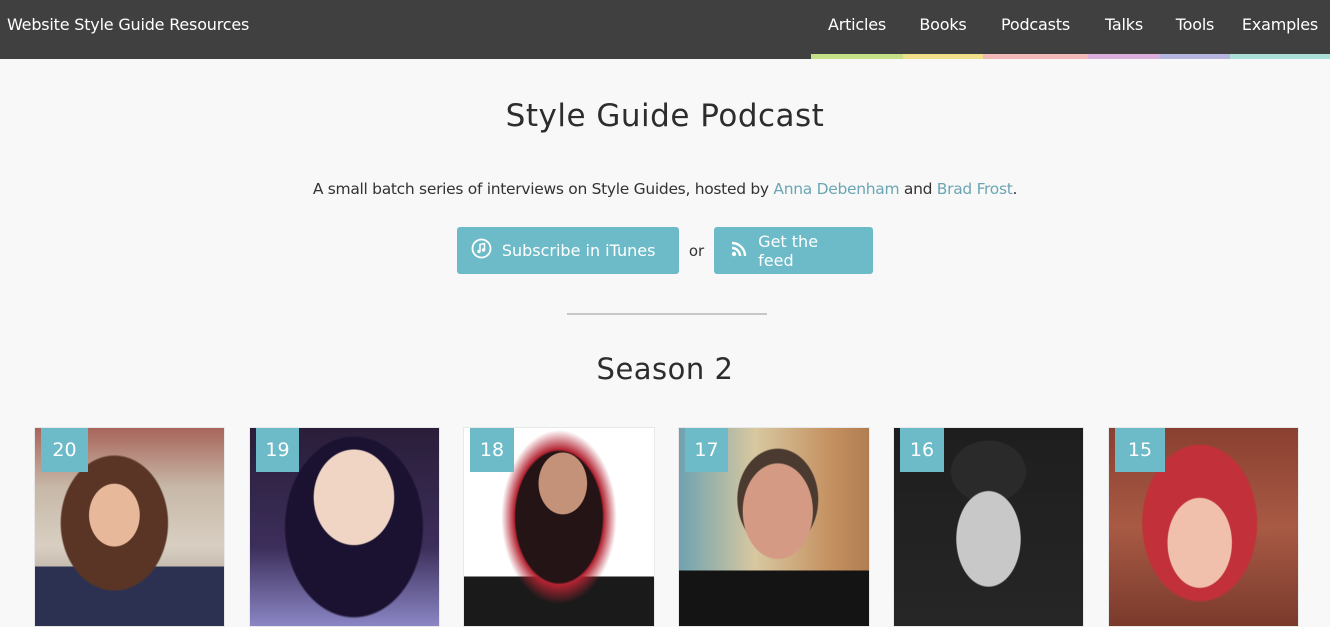 This screenshot has width=1330, height=627. I want to click on episode-number-badge: 18, so click(492, 450).